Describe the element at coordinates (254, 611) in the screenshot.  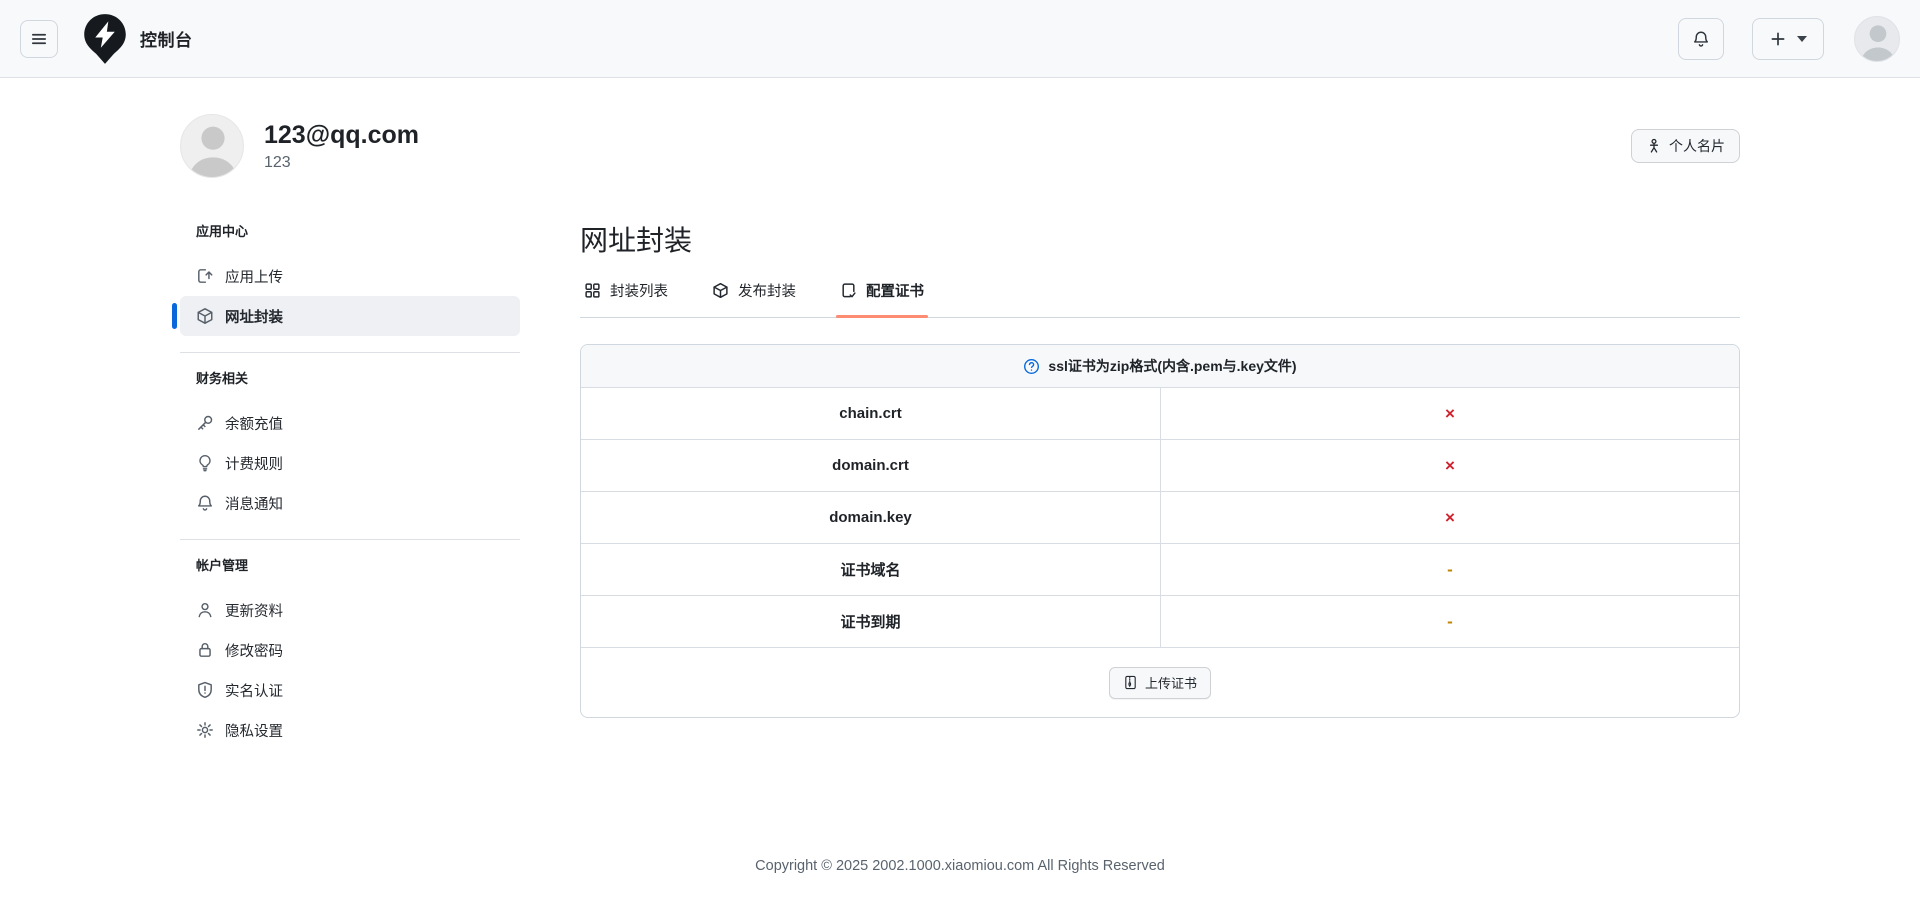
I see `sidebar-item-label: 更新资料` at that location.